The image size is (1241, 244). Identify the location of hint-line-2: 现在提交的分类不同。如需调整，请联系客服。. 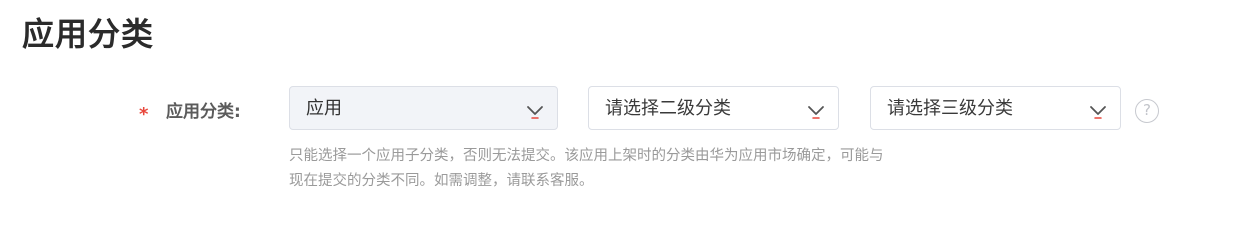
(441, 181).